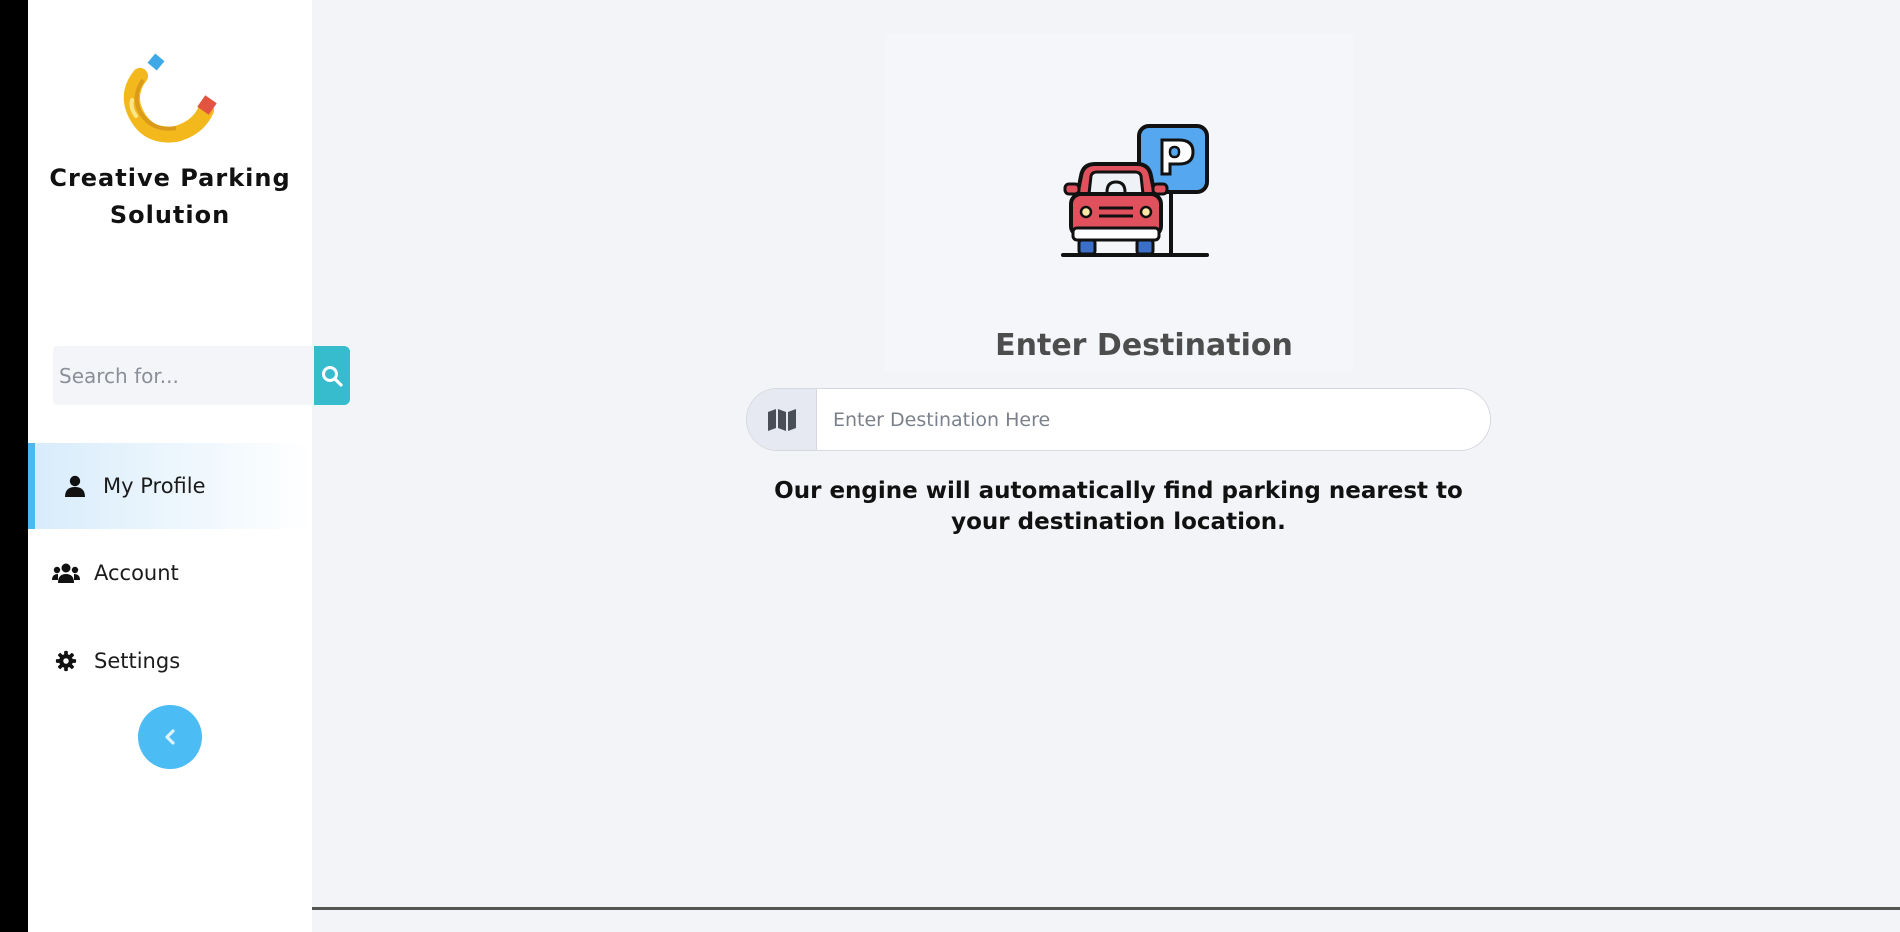 The image size is (1900, 932). What do you see at coordinates (1144, 345) in the screenshot?
I see `page-title: Enter Destination` at bounding box center [1144, 345].